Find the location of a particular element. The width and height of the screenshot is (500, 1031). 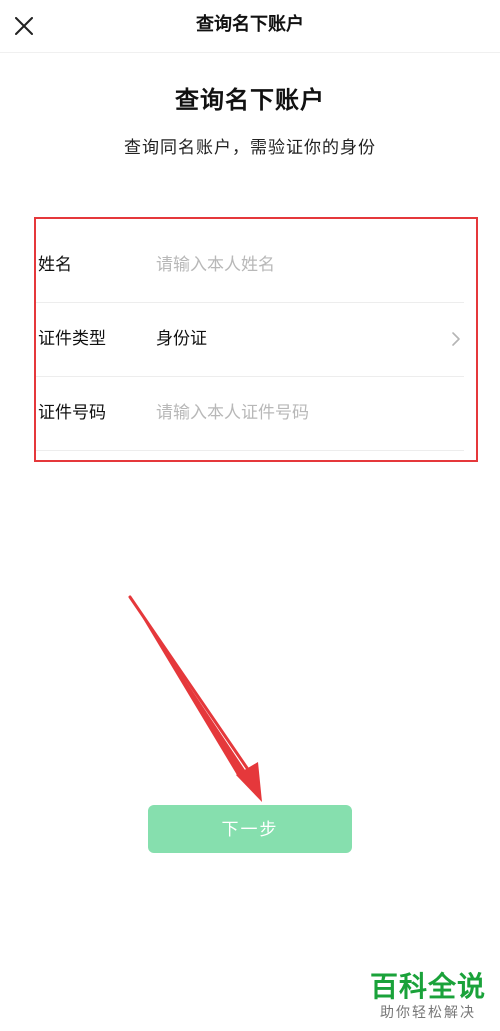

id-number-row: 证件号码 is located at coordinates (250, 414).